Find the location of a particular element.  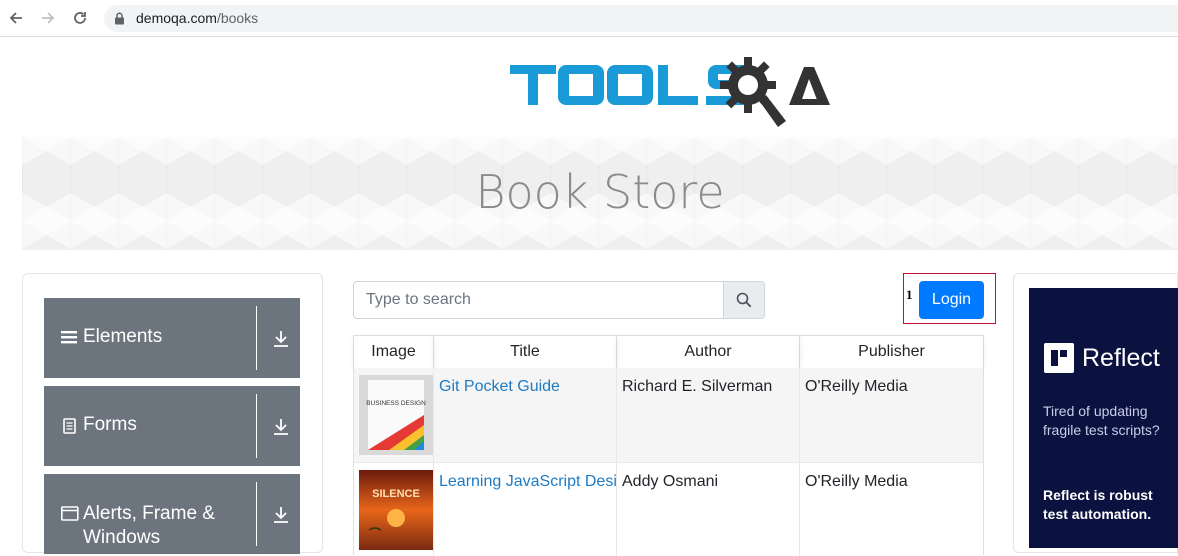

address-bar: demoqa.com/books is located at coordinates (641, 18).